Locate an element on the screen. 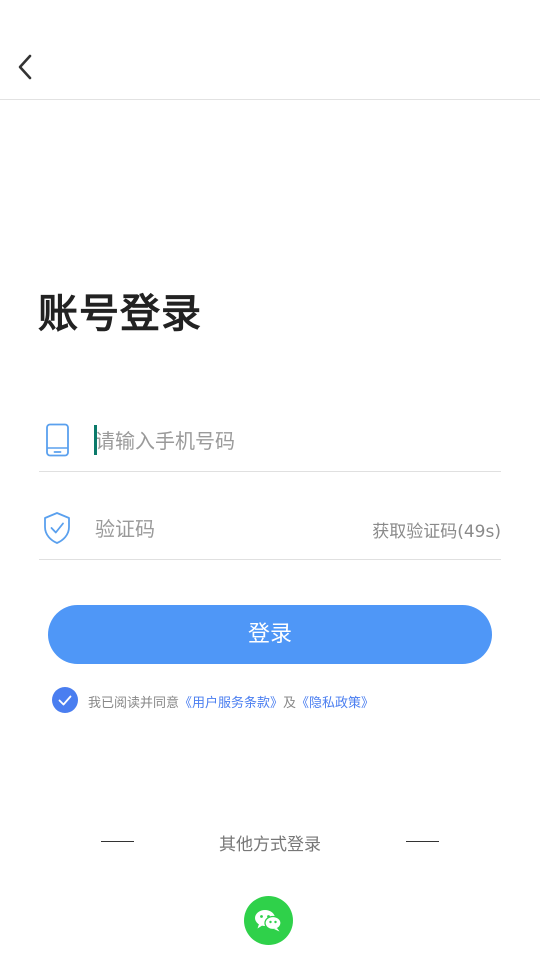  agreement-and: 及 is located at coordinates (290, 703).